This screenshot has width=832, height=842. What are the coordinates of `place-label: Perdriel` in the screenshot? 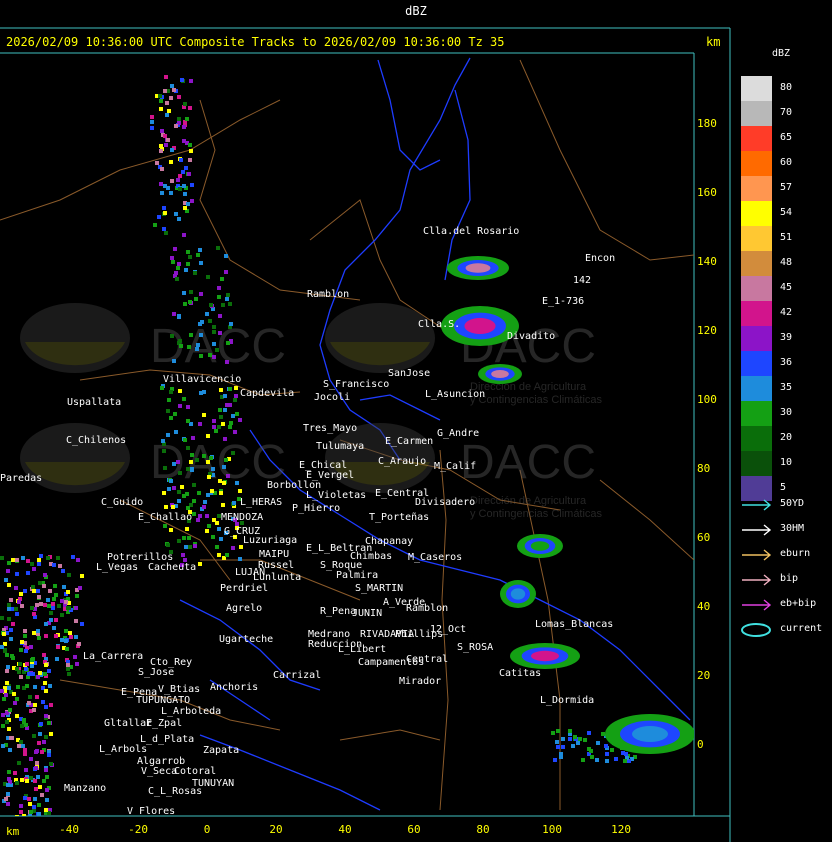 It's located at (244, 588).